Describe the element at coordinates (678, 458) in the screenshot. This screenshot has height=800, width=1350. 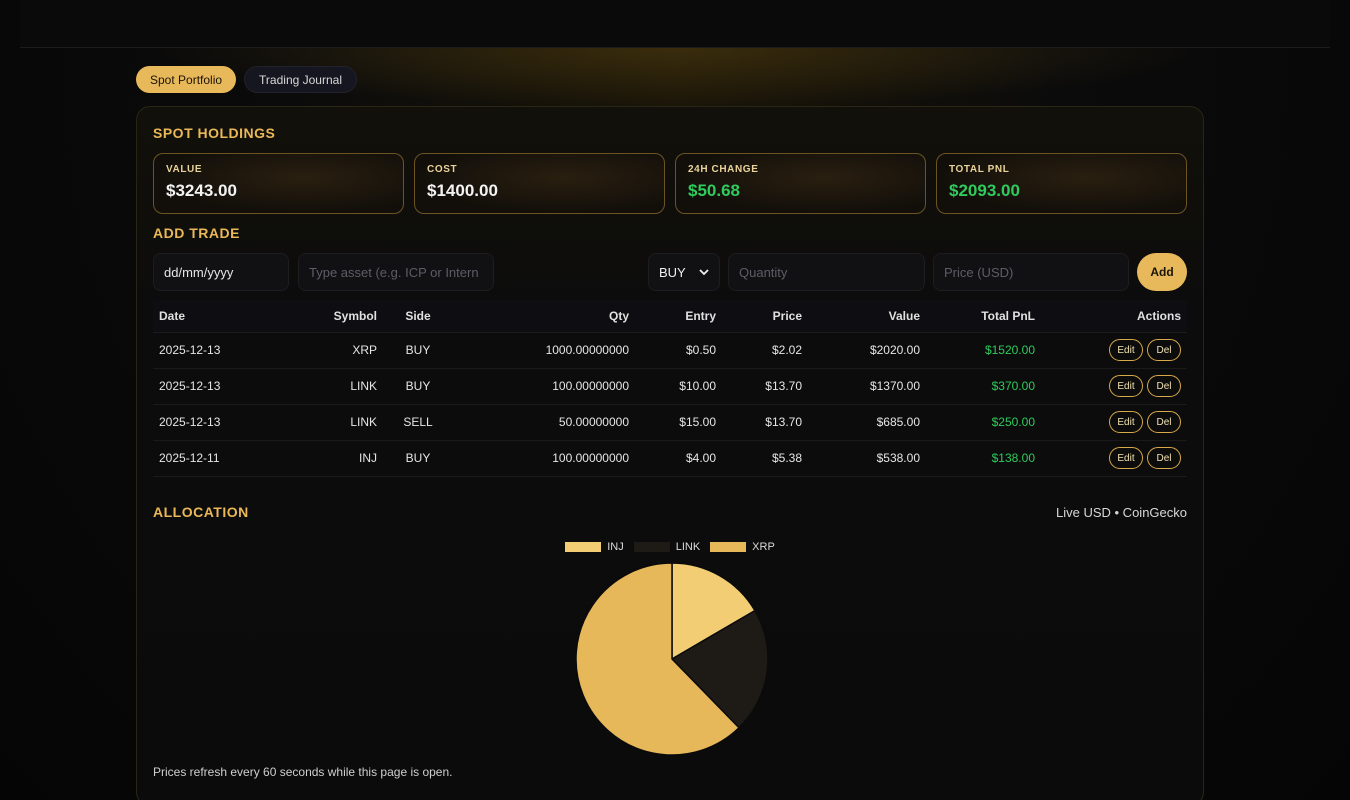
I see `cell-entry: $4.00` at that location.